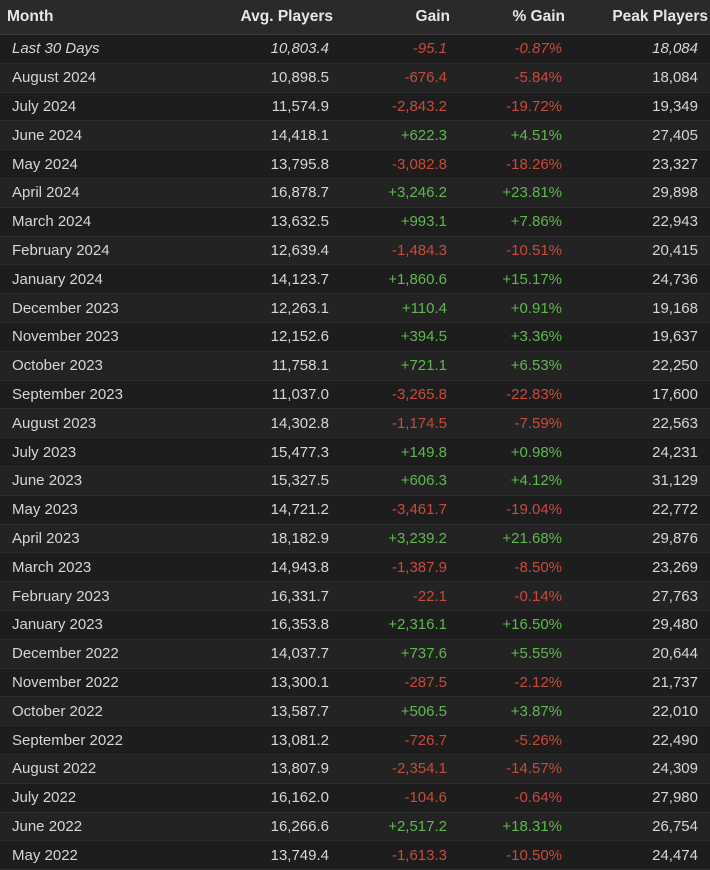 The width and height of the screenshot is (710, 870). What do you see at coordinates (509, 740) in the screenshot?
I see `pct-gain-cell: -5.26%` at bounding box center [509, 740].